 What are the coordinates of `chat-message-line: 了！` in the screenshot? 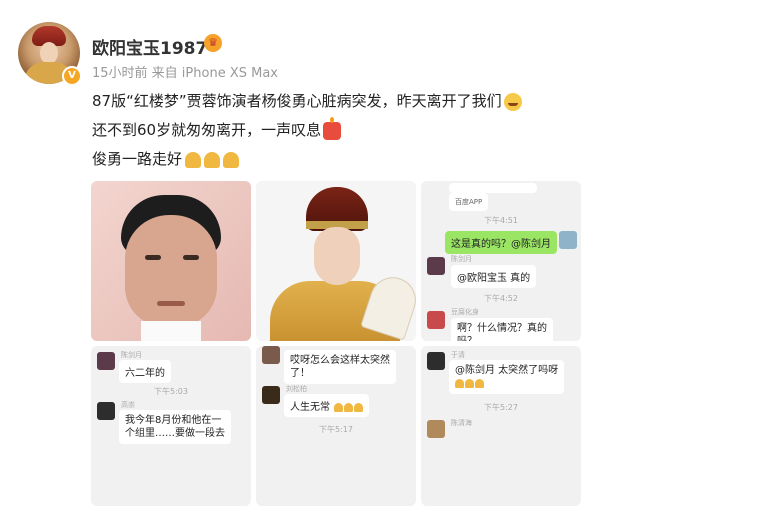 It's located at (300, 373).